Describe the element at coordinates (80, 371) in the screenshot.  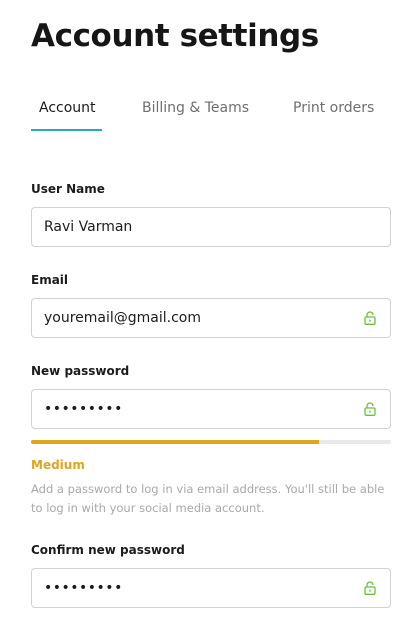
I see `new-password-label: New password` at that location.